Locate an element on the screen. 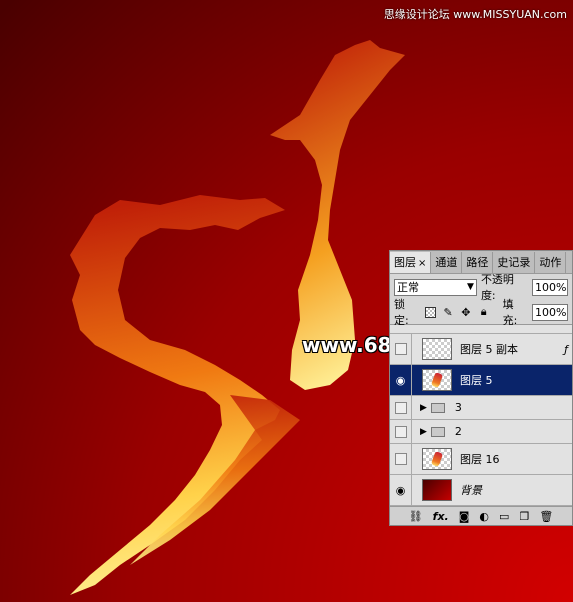 This screenshot has width=573, height=602. layer-row-layer5-copy: 图层 5 副本 ƒ is located at coordinates (481, 349).